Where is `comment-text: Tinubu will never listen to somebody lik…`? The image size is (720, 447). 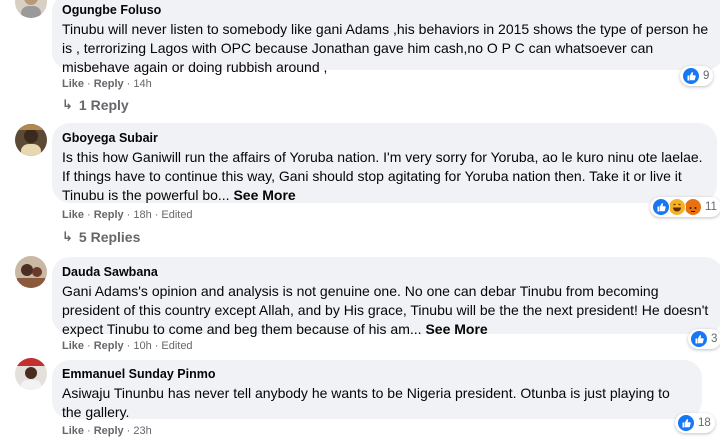 comment-text: Tinubu will never listen to somebody lik… is located at coordinates (385, 48).